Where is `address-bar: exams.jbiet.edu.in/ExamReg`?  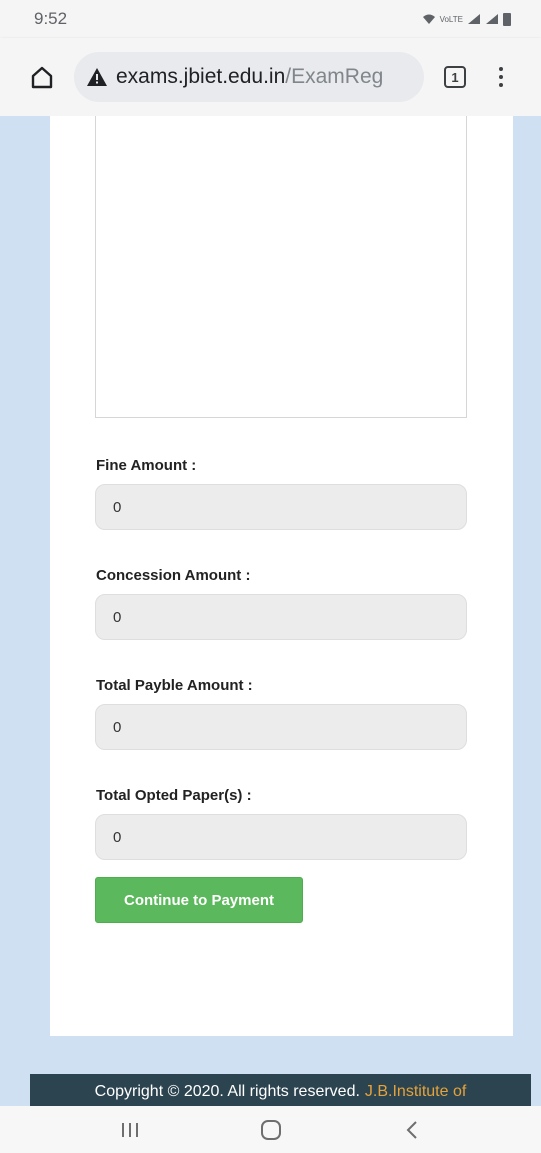
address-bar: exams.jbiet.edu.in/ExamReg is located at coordinates (249, 77).